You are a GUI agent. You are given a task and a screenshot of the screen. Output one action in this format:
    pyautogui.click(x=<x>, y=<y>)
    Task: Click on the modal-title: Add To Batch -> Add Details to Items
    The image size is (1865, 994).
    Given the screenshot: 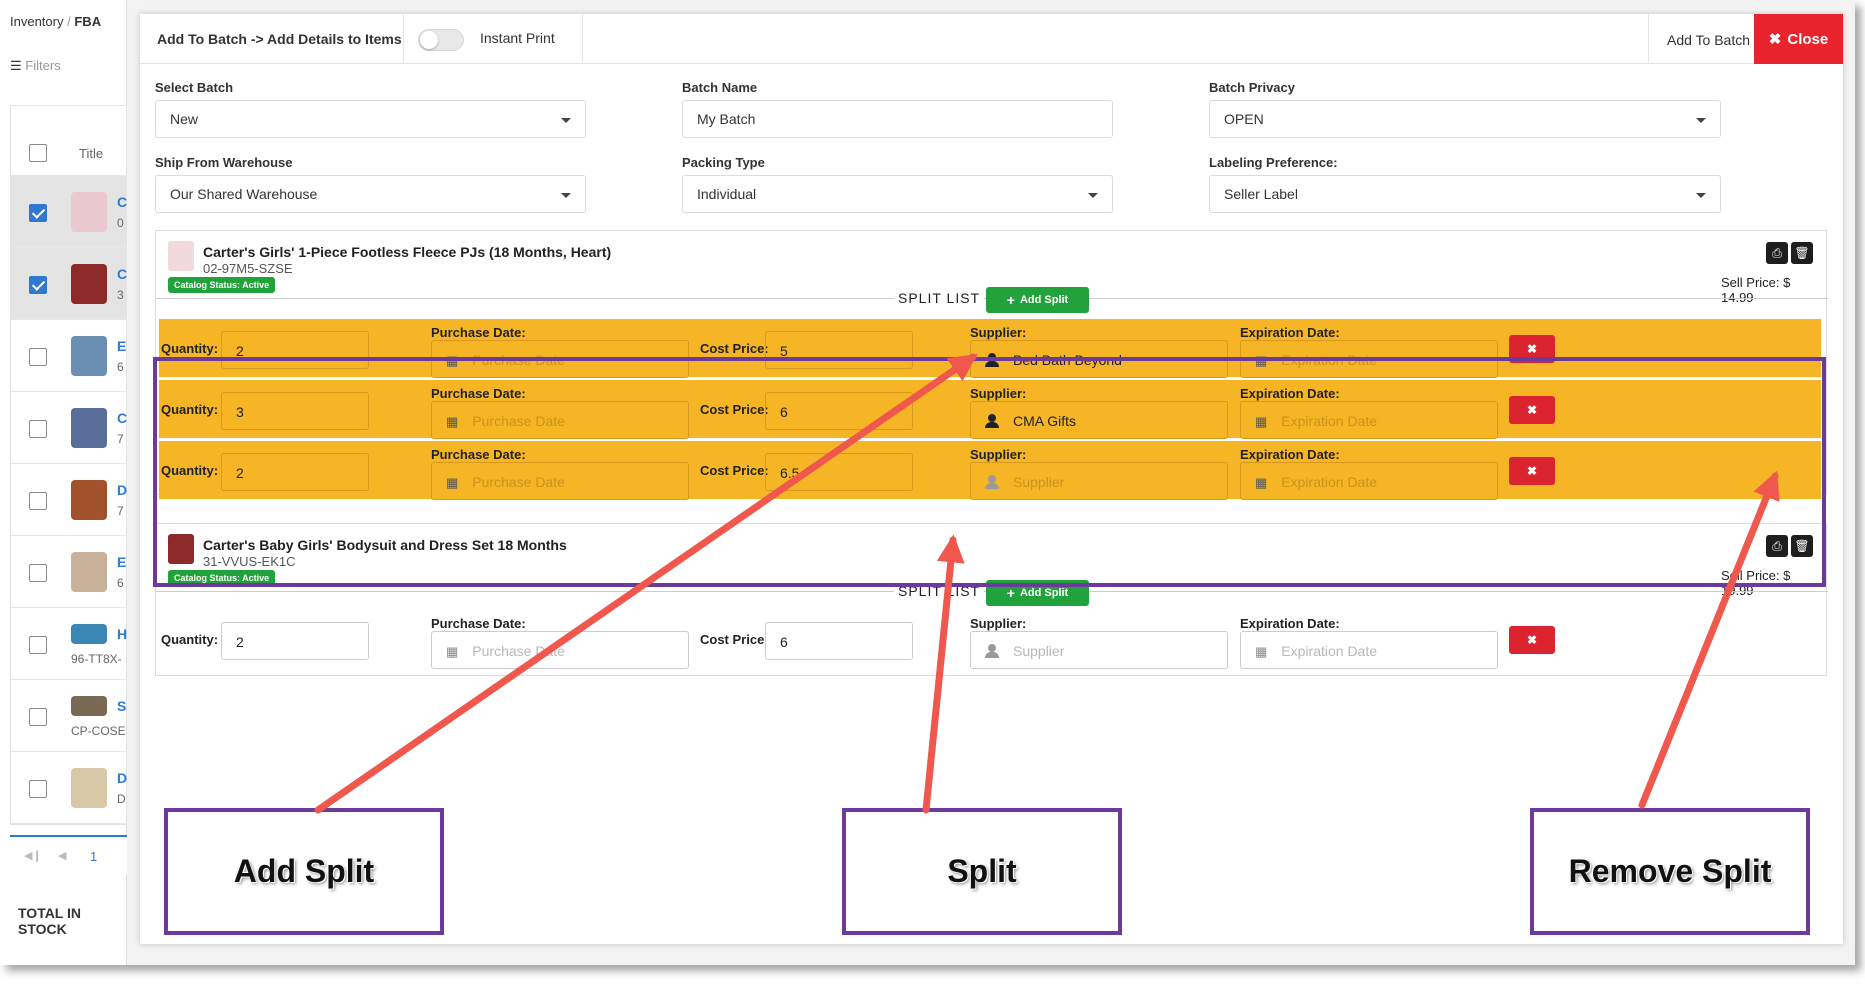 What is the action you would take?
    pyautogui.click(x=279, y=39)
    